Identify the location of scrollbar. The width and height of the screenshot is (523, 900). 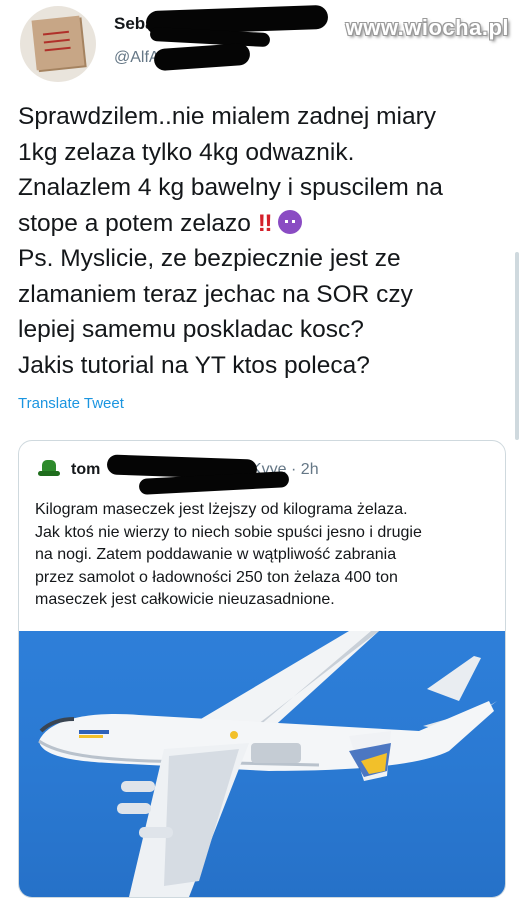
(517, 346).